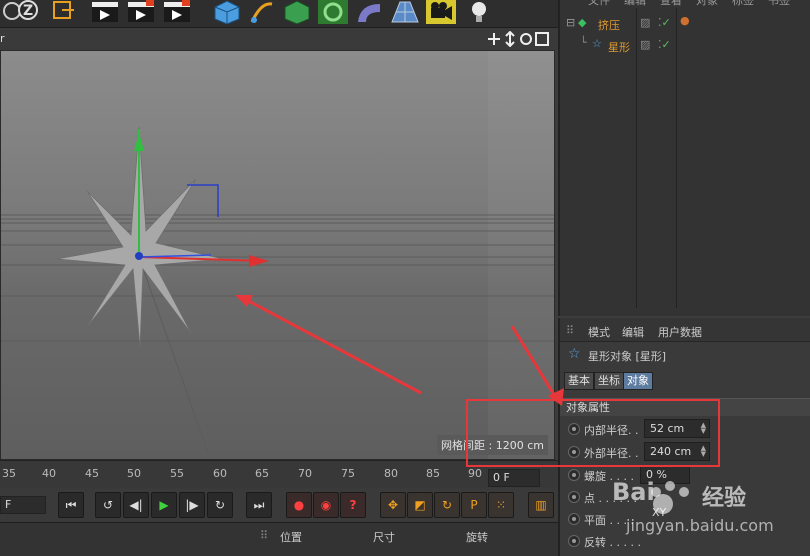  I want to click on twist-field: 0 %, so click(665, 474).